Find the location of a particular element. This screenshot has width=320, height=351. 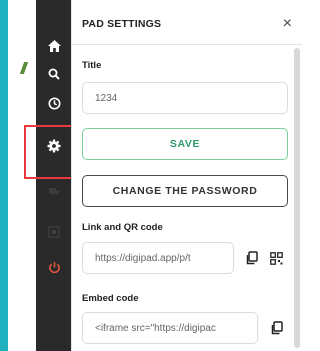

embed-field: <iframe src="https://digipac is located at coordinates (170, 328).